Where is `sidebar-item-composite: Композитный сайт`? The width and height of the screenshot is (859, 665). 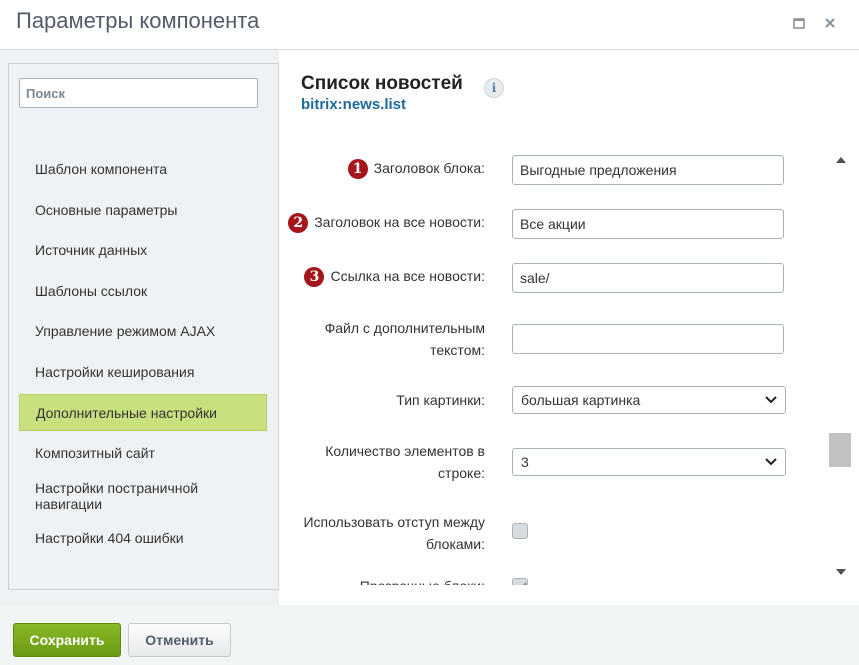 sidebar-item-composite: Композитный сайт is located at coordinates (143, 453).